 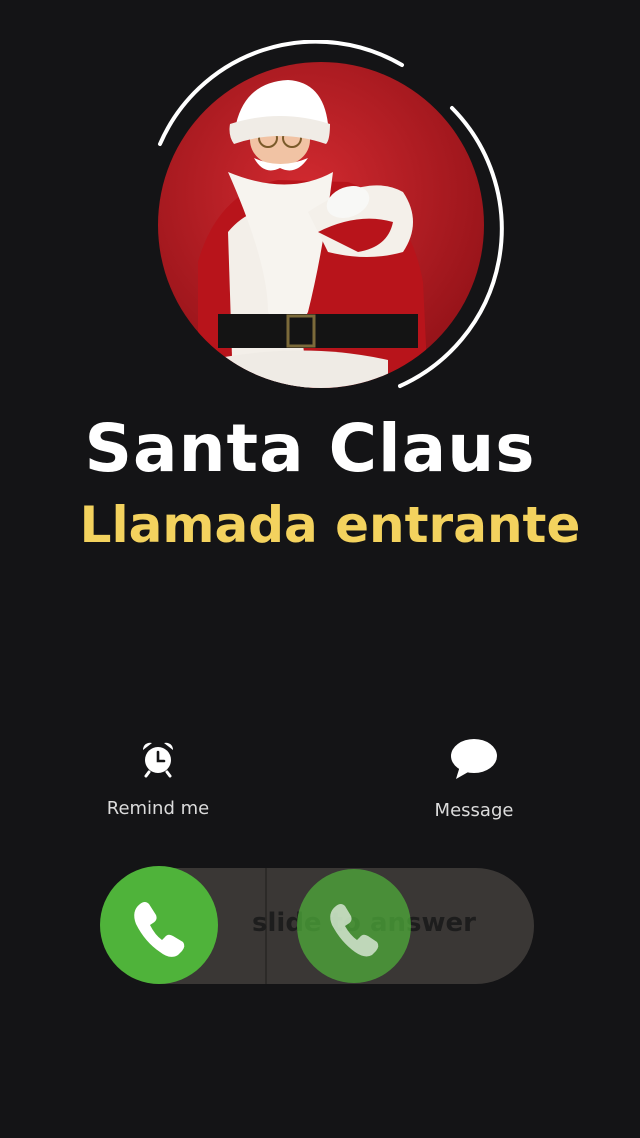 I want to click on ghost-answer-knob, so click(x=354, y=926).